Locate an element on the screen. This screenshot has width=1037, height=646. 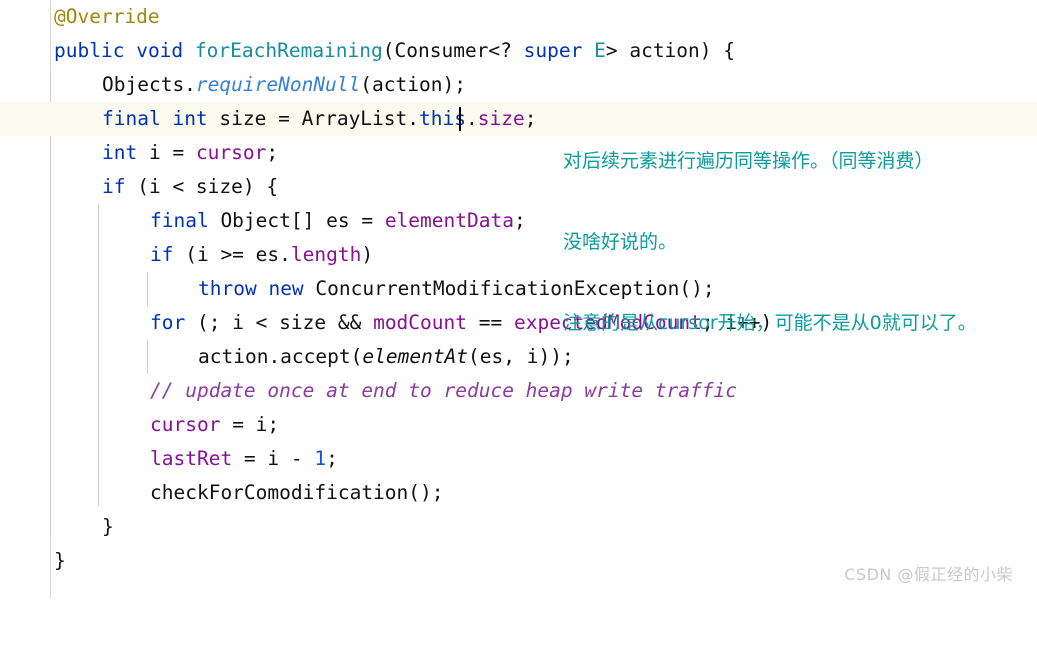
token-keyword: thi is located at coordinates (437, 118).